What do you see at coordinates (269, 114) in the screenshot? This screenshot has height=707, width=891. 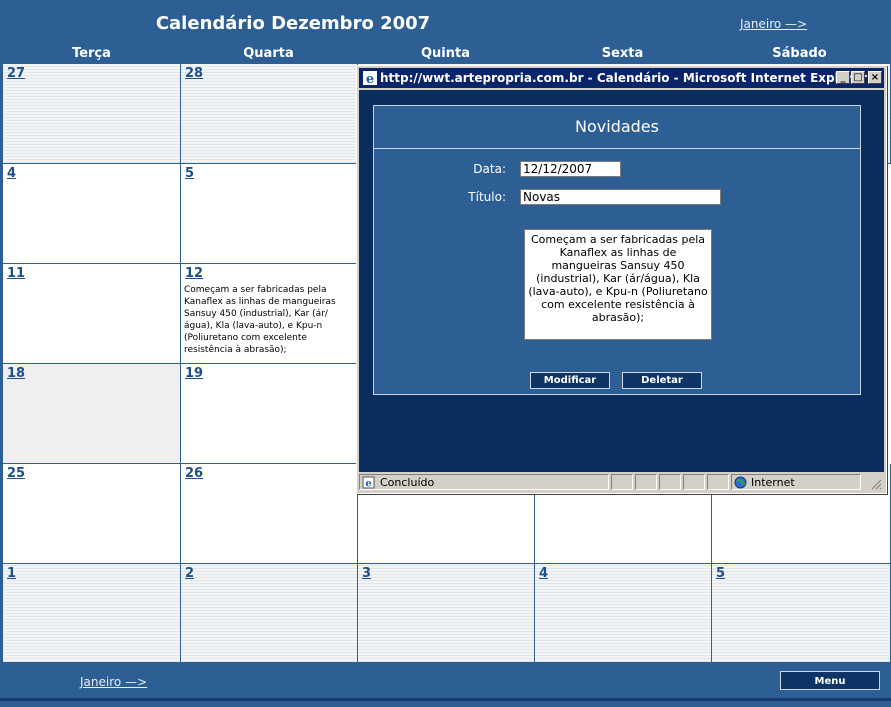 I see `day-cell: 28` at bounding box center [269, 114].